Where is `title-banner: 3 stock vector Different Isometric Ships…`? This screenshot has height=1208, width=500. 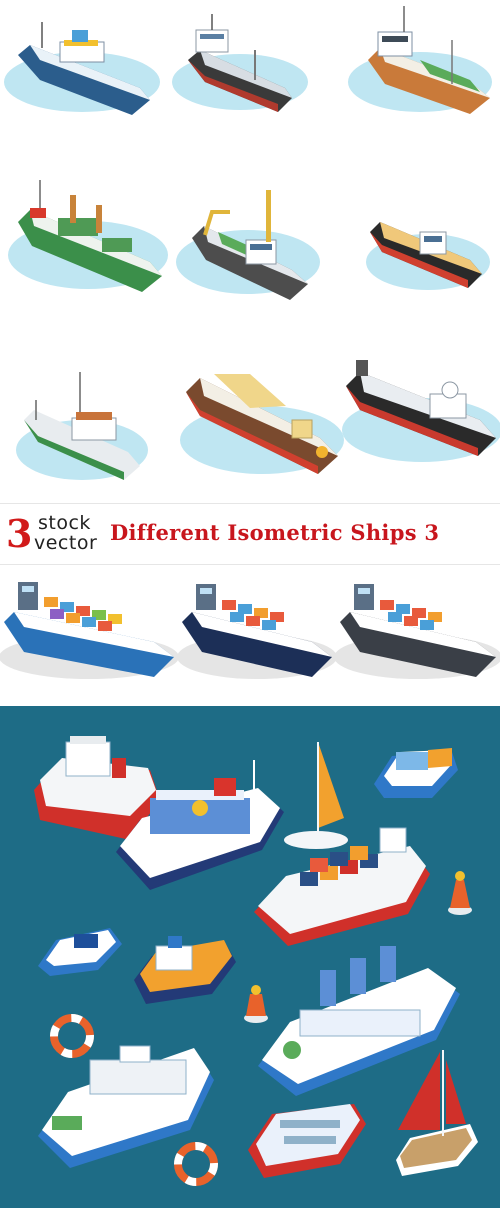
title-banner: 3 stock vector Different Isometric Ships… is located at coordinates (250, 534).